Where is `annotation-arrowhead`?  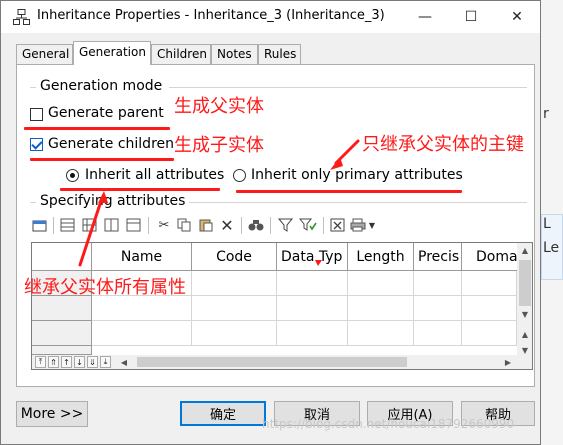 annotation-arrowhead is located at coordinates (103, 197).